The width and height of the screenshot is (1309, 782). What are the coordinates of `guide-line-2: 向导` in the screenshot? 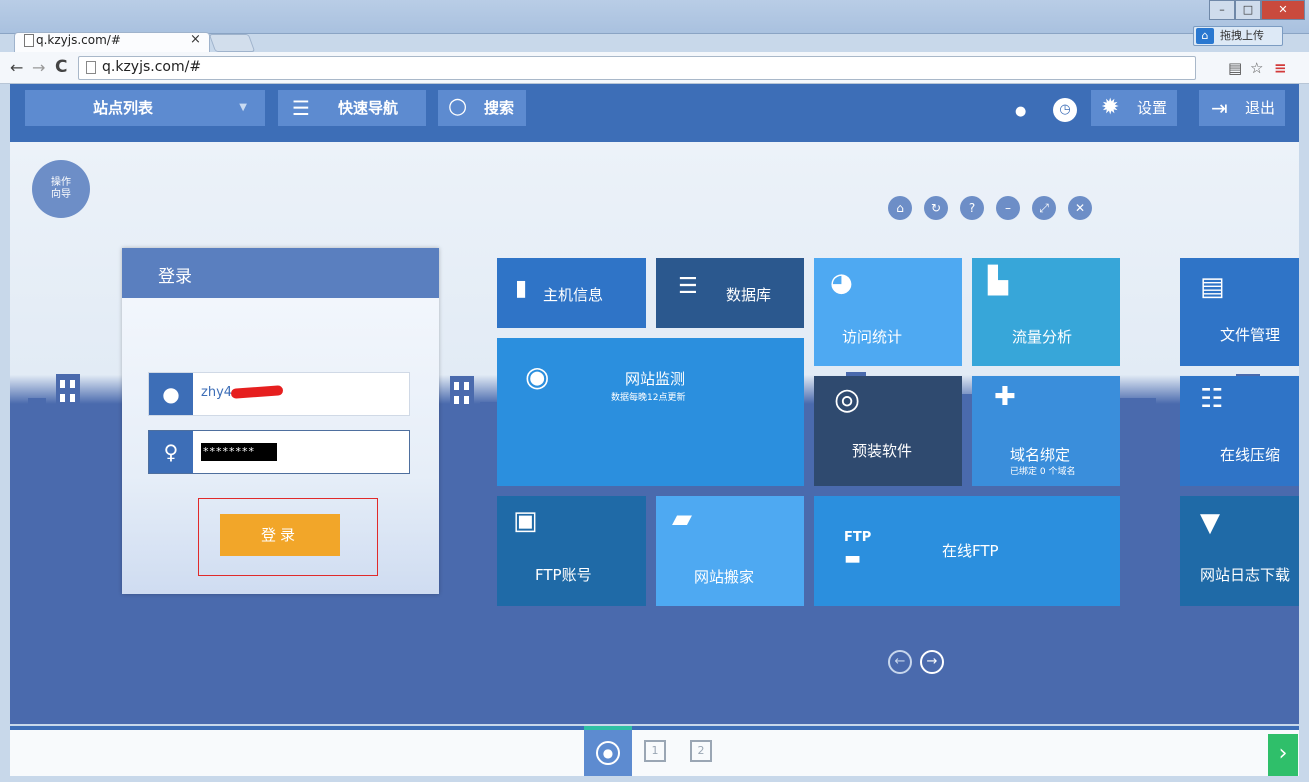 It's located at (61, 194).